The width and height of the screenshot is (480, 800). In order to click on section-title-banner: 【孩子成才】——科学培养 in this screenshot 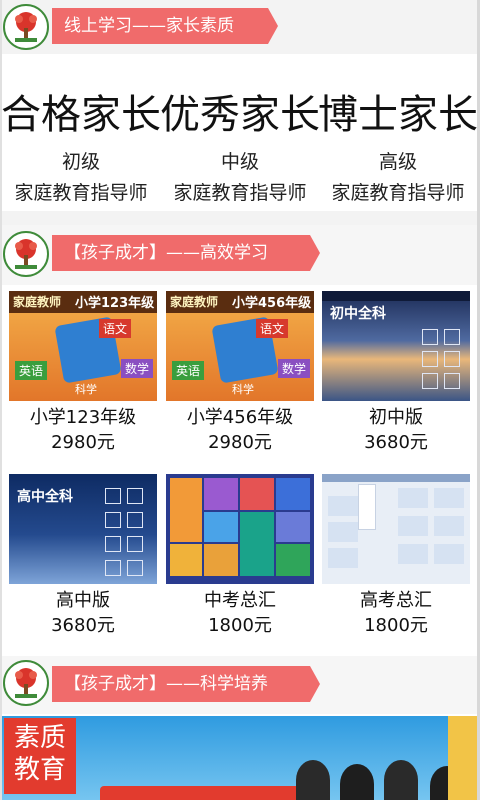, I will do `click(186, 684)`.